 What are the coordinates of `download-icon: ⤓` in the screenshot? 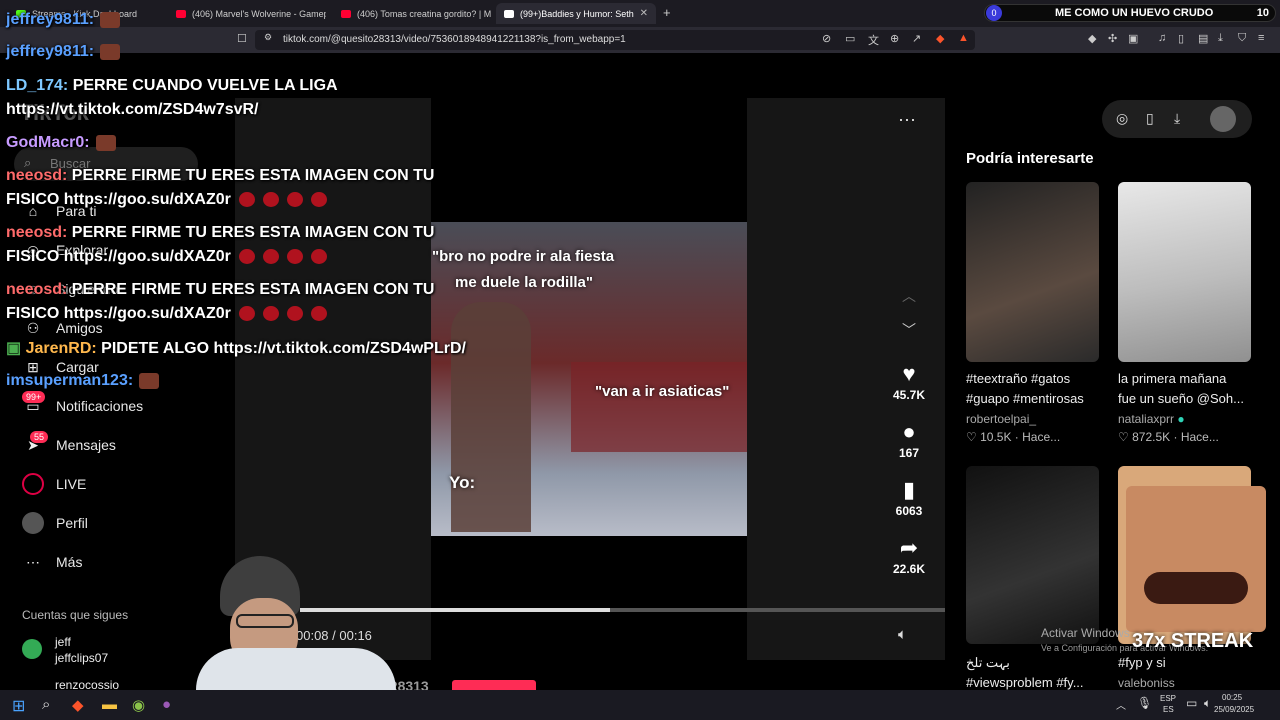 It's located at (1177, 118).